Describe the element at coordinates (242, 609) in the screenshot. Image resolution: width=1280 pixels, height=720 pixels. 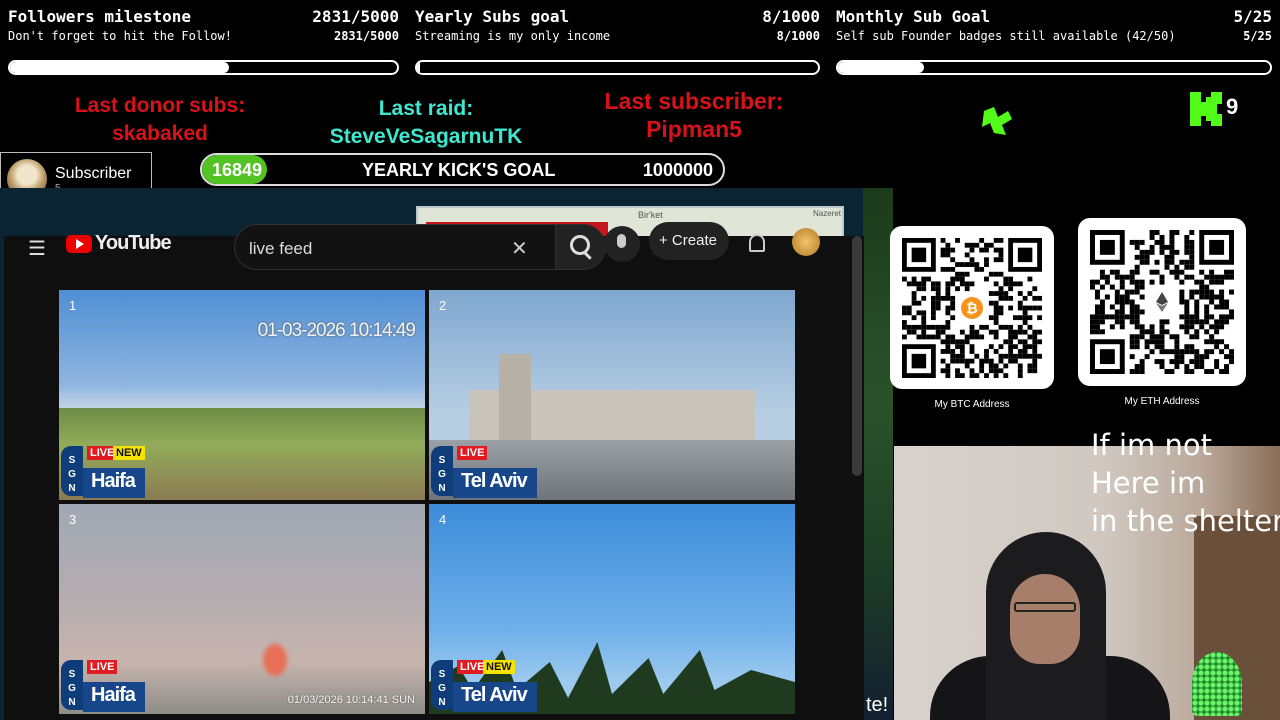
I see `camera-feed: 3 01/03/2026 10:14:41 SUN SGN LIVE Haifa` at that location.